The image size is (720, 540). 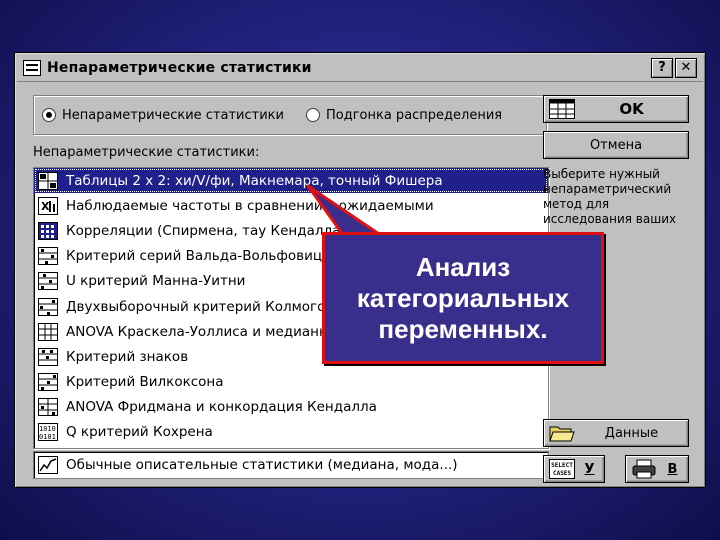 What do you see at coordinates (47, 429) in the screenshot?
I see `svg-text: 1010` at bounding box center [47, 429].